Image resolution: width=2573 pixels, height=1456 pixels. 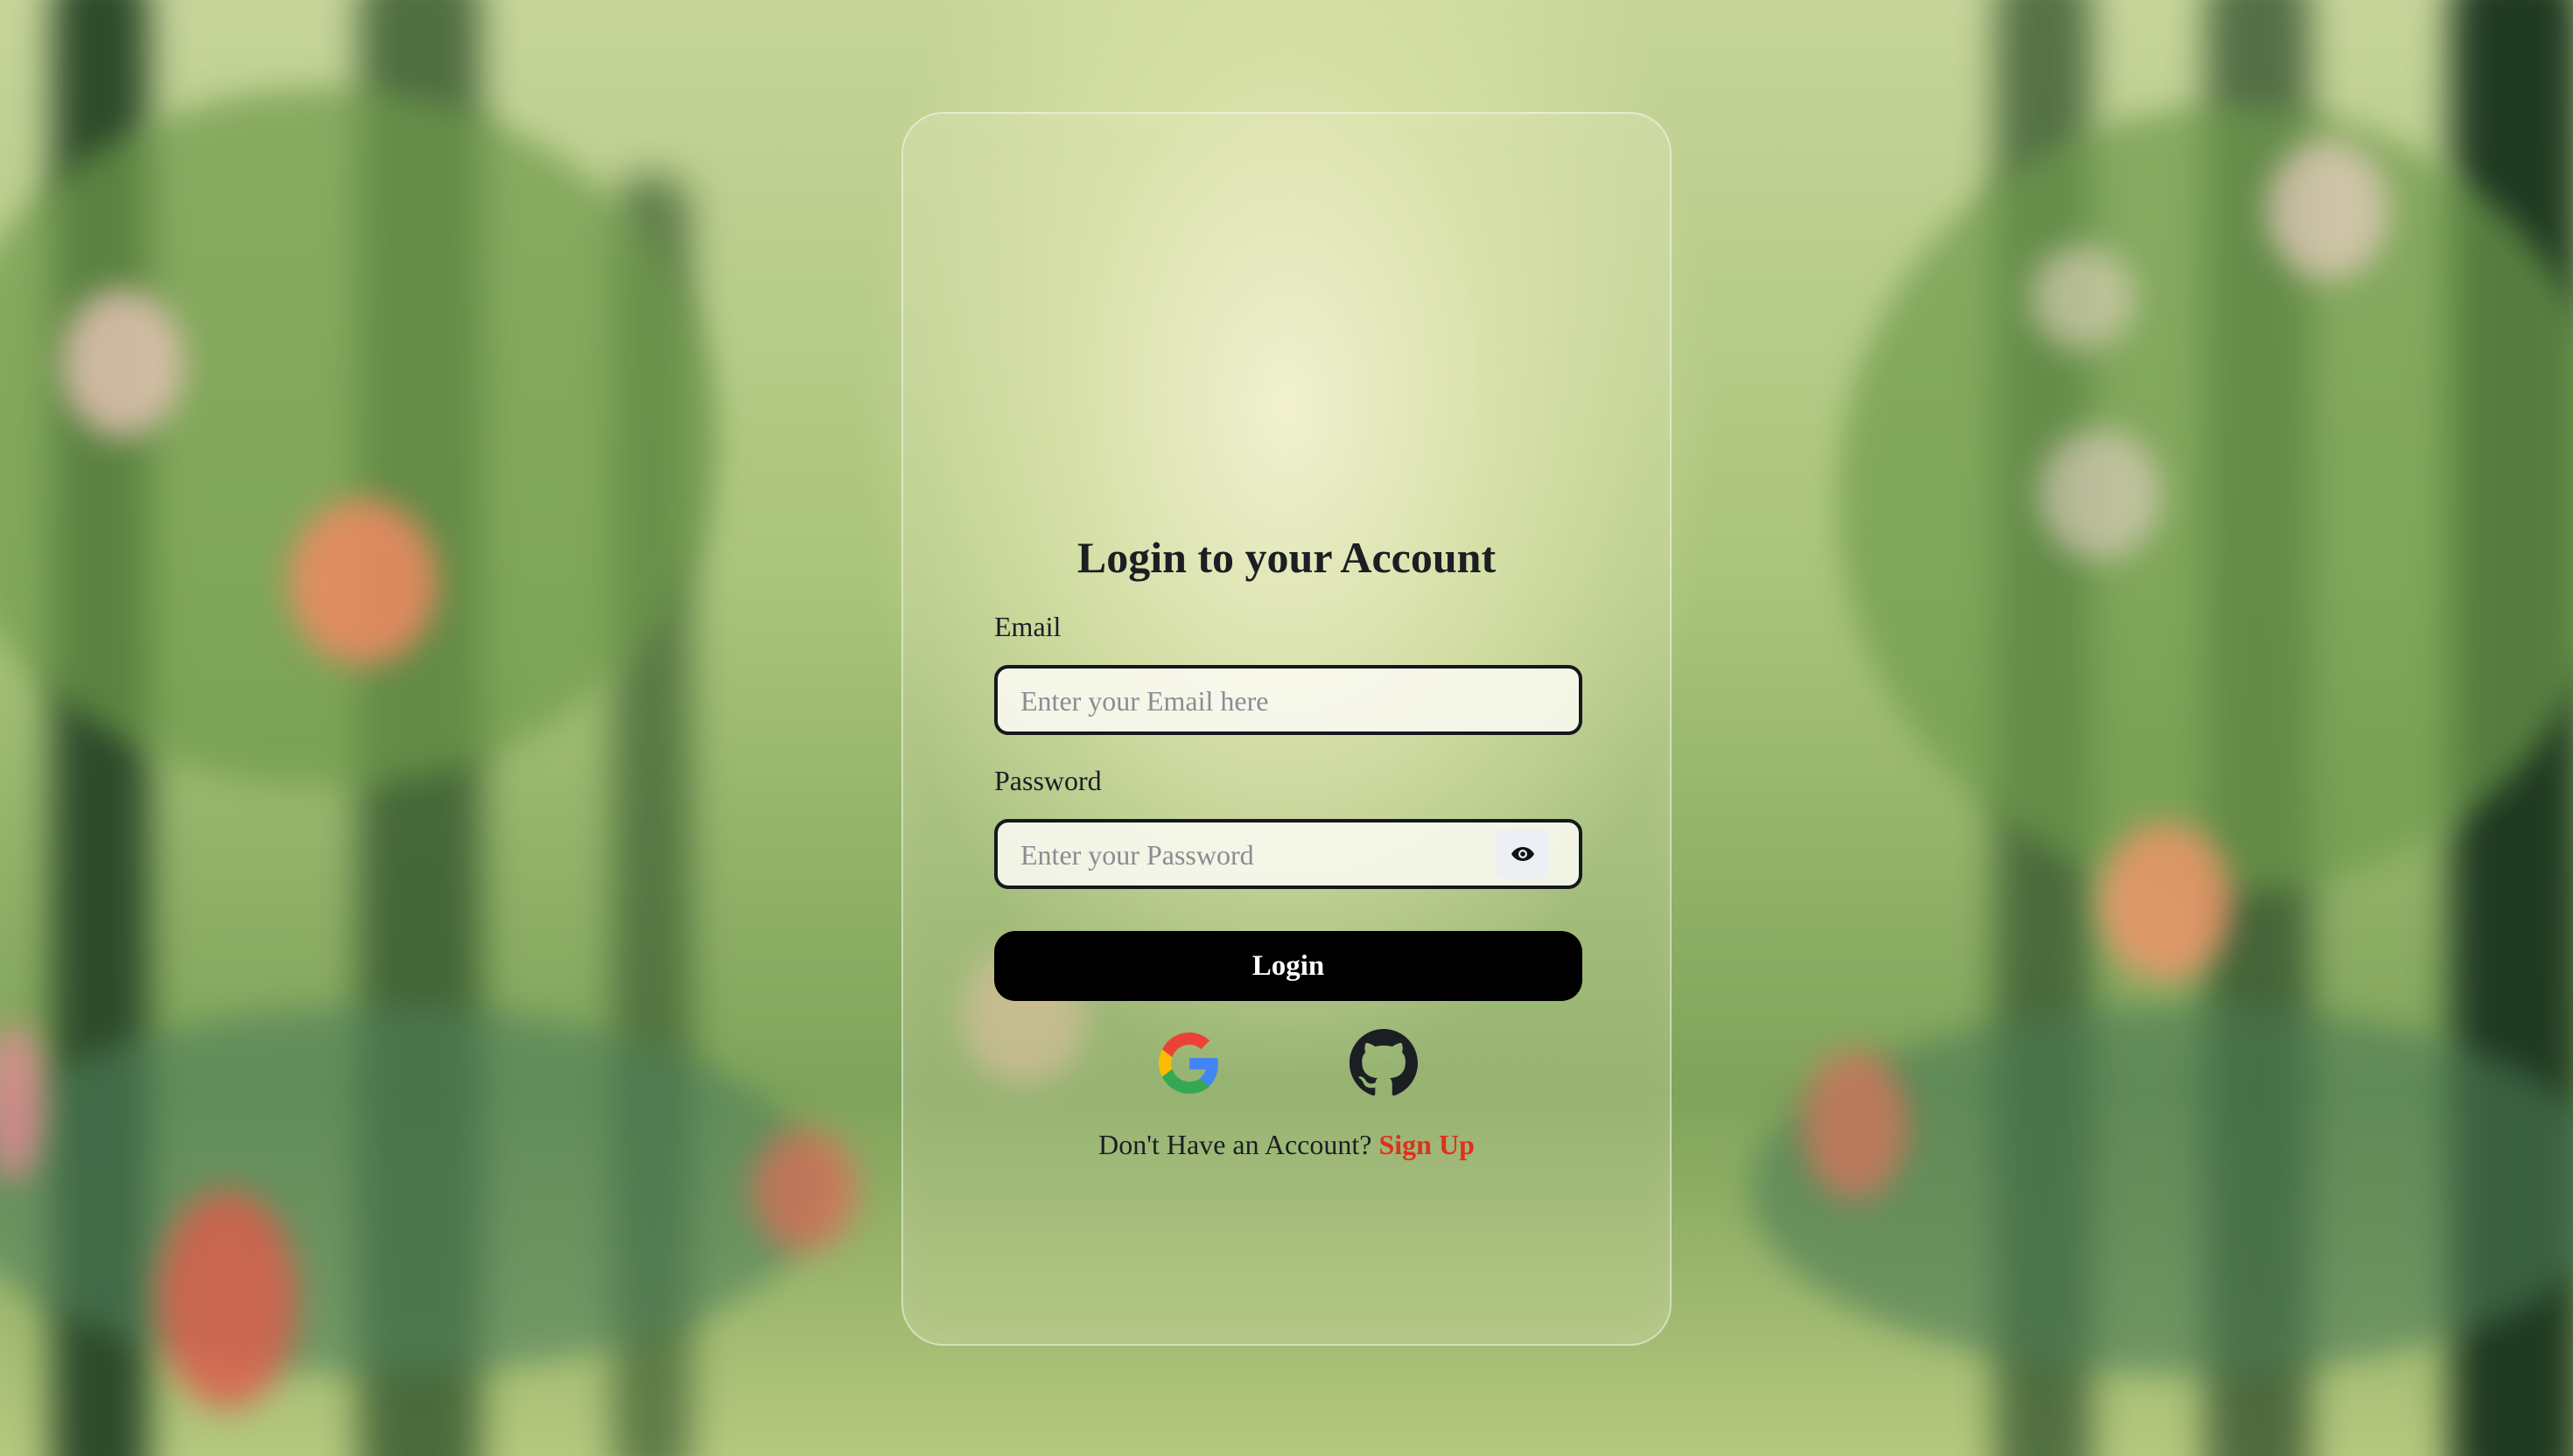 I want to click on sign-up-link: Sign Up, so click(x=1426, y=1144).